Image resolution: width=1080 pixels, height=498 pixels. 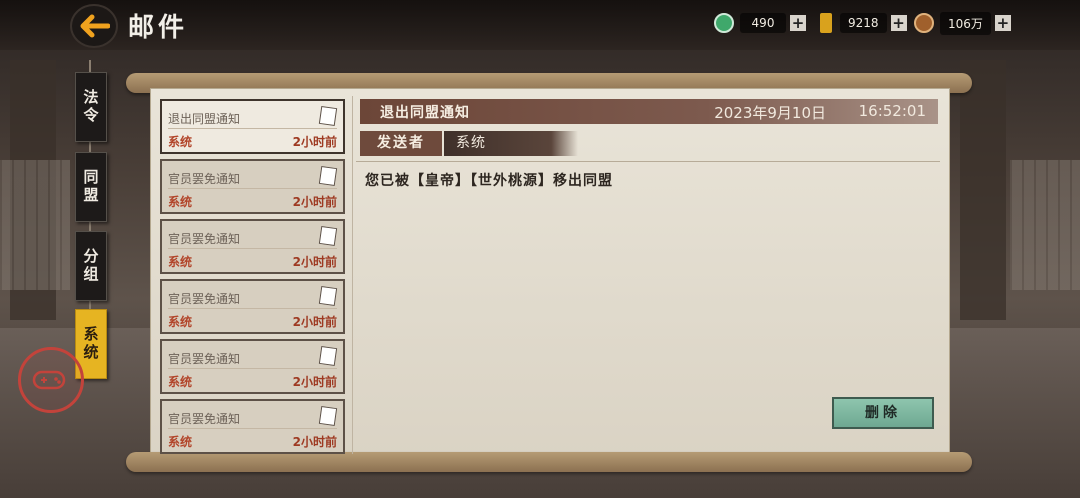 I want to click on hall-pillar, so click(x=983, y=190).